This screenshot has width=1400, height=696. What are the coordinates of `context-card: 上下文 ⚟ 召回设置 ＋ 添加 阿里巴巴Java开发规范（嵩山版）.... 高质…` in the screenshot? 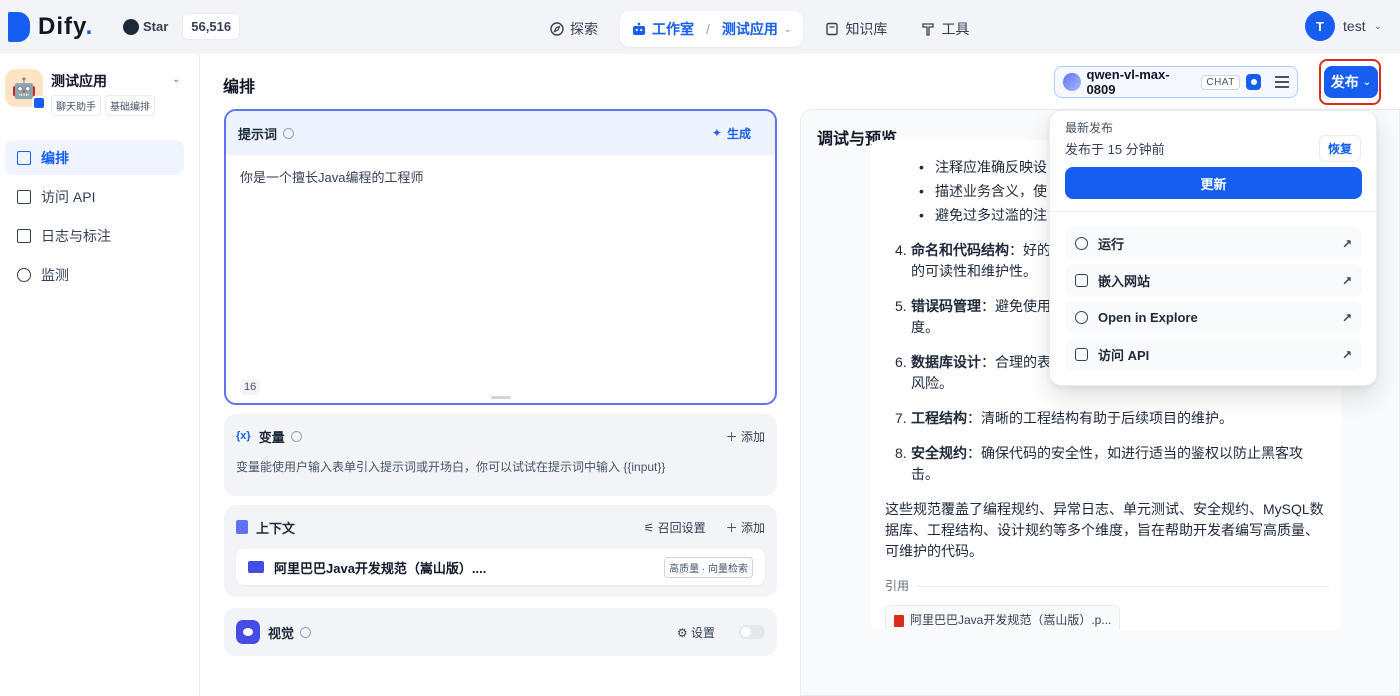 It's located at (500, 551).